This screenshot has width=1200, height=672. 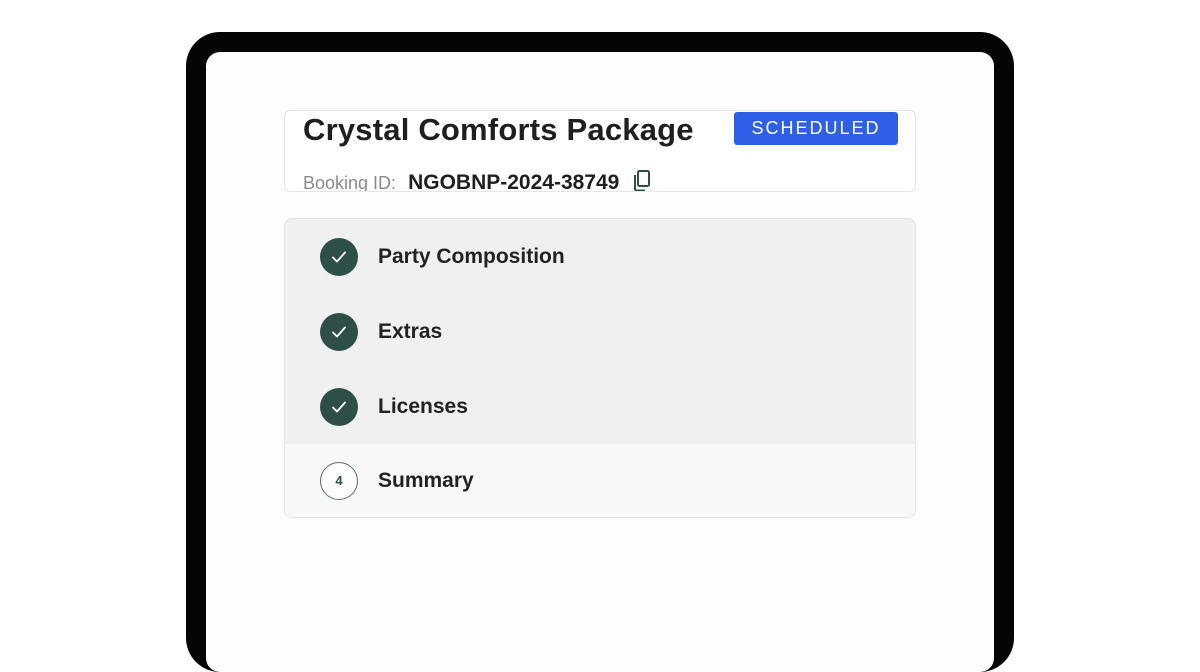 I want to click on step-licenses: Licenses, so click(x=600, y=406).